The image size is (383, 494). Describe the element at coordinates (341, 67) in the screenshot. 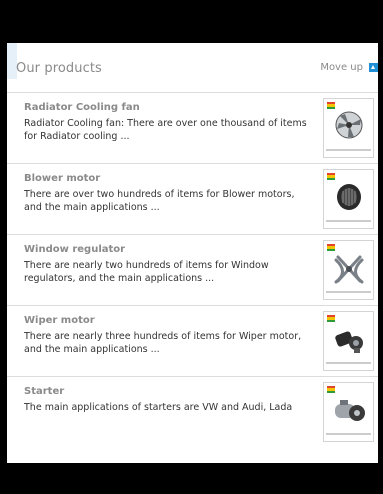

I see `move-up-label: Move up` at that location.